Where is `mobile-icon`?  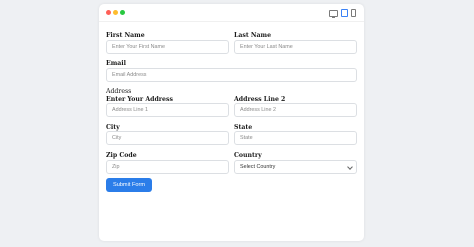
mobile-icon is located at coordinates (353, 13).